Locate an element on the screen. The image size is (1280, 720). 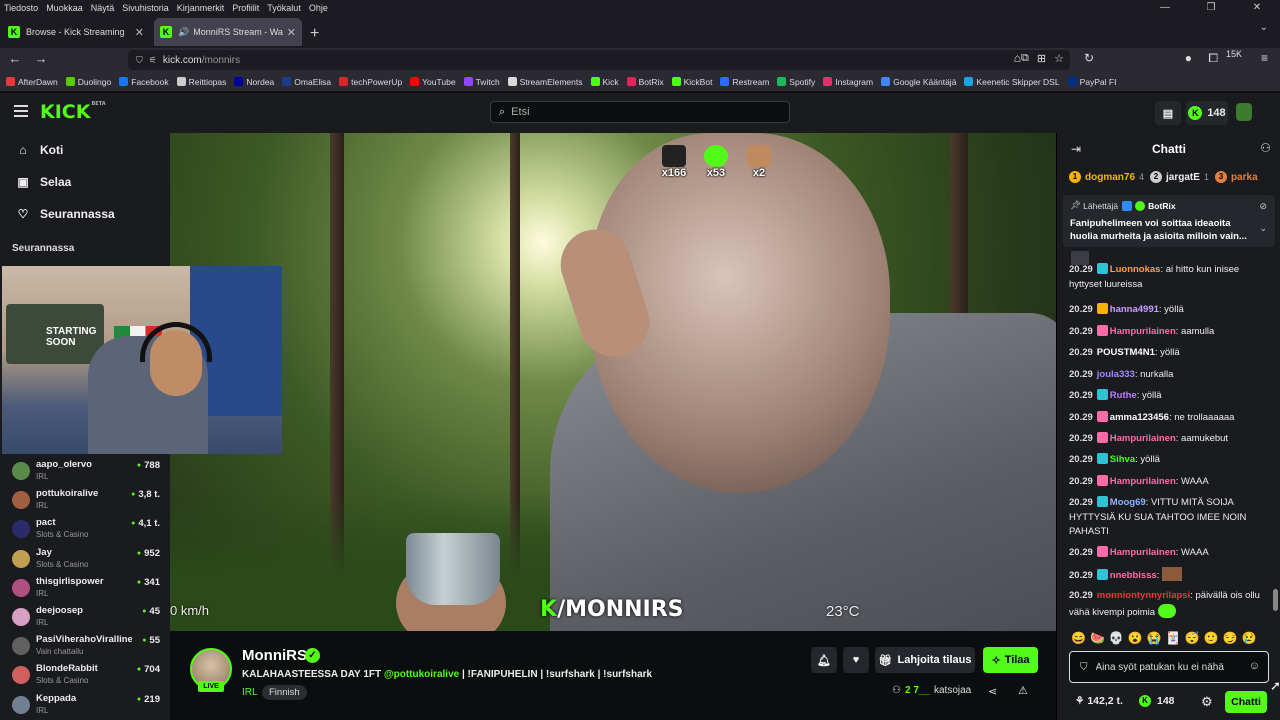
following-channel: KeppadaIRL 219 is located at coordinates (85, 706).